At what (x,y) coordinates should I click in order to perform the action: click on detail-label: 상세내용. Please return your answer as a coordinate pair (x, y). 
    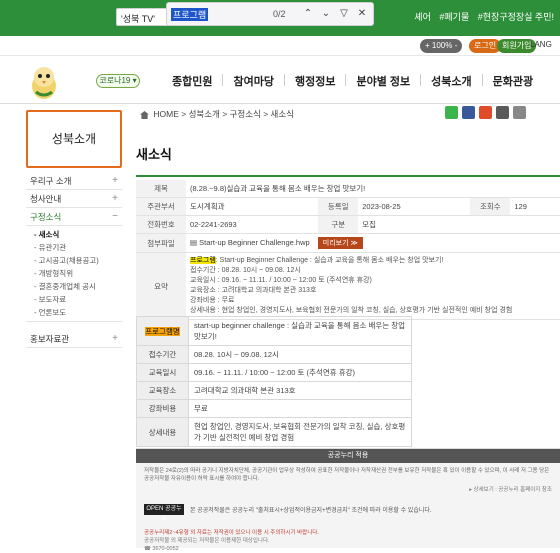
    Looking at the image, I should click on (162, 432).